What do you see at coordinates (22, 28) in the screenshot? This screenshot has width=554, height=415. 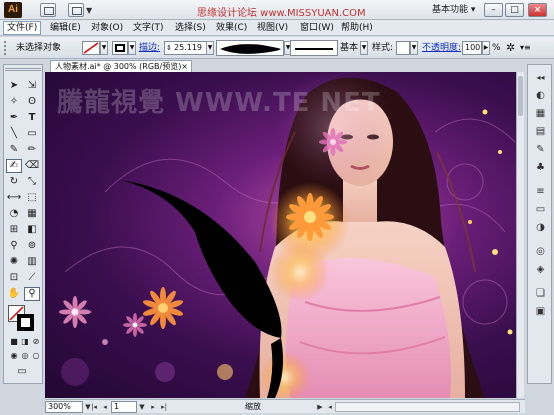 I see `menu-file: 文件(F)` at bounding box center [22, 28].